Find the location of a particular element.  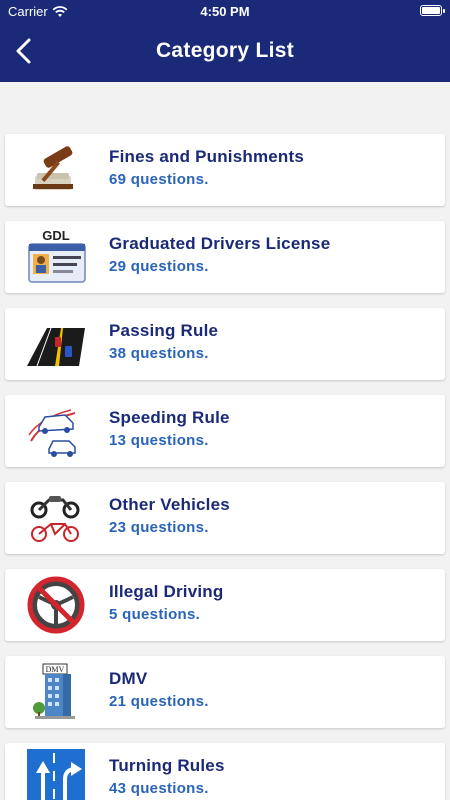

category-count: 38 questions. is located at coordinates (159, 353).